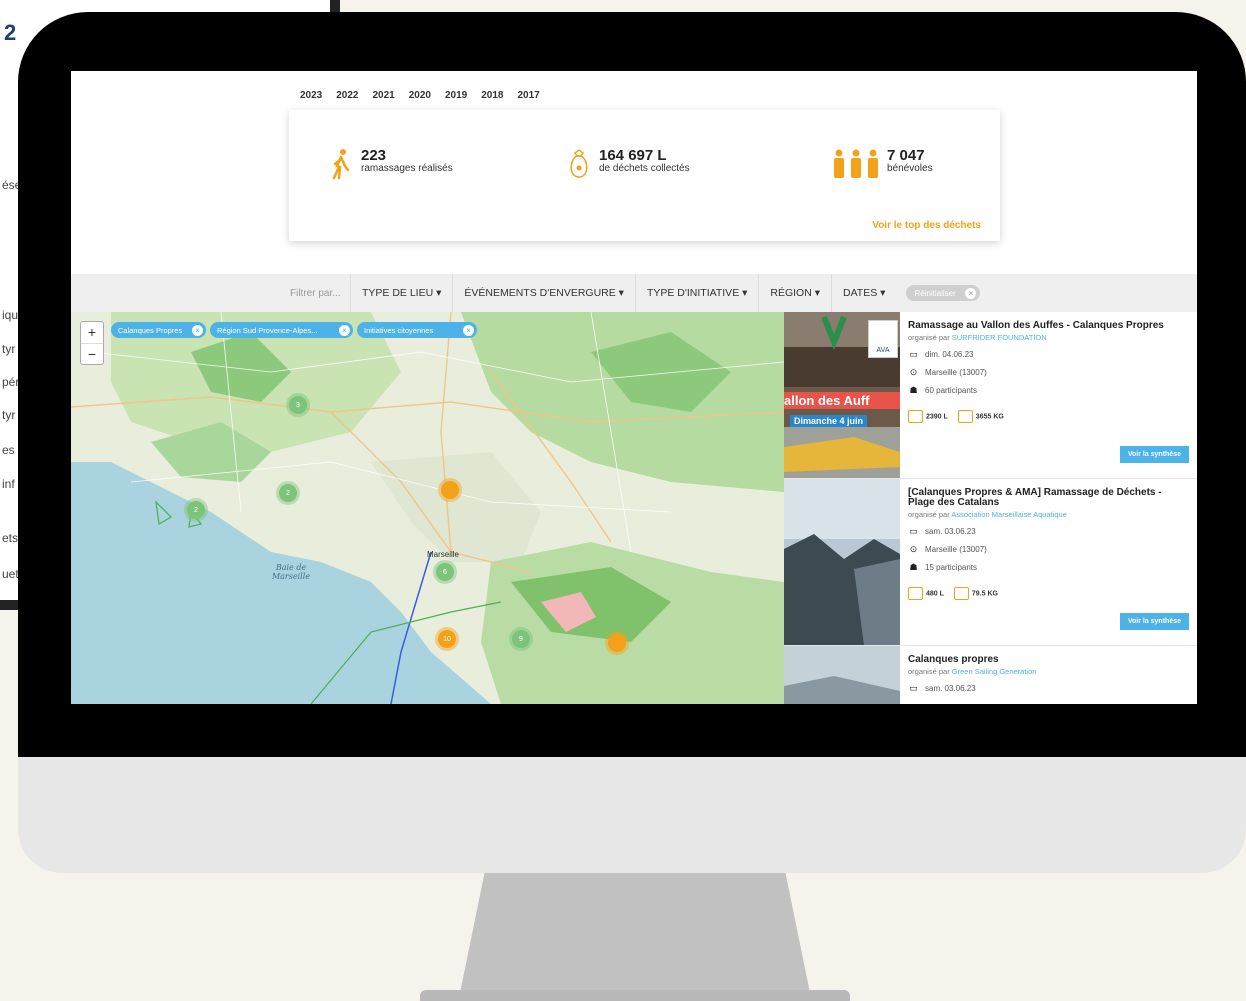  I want to click on map-cluster: 9, so click(521, 639).